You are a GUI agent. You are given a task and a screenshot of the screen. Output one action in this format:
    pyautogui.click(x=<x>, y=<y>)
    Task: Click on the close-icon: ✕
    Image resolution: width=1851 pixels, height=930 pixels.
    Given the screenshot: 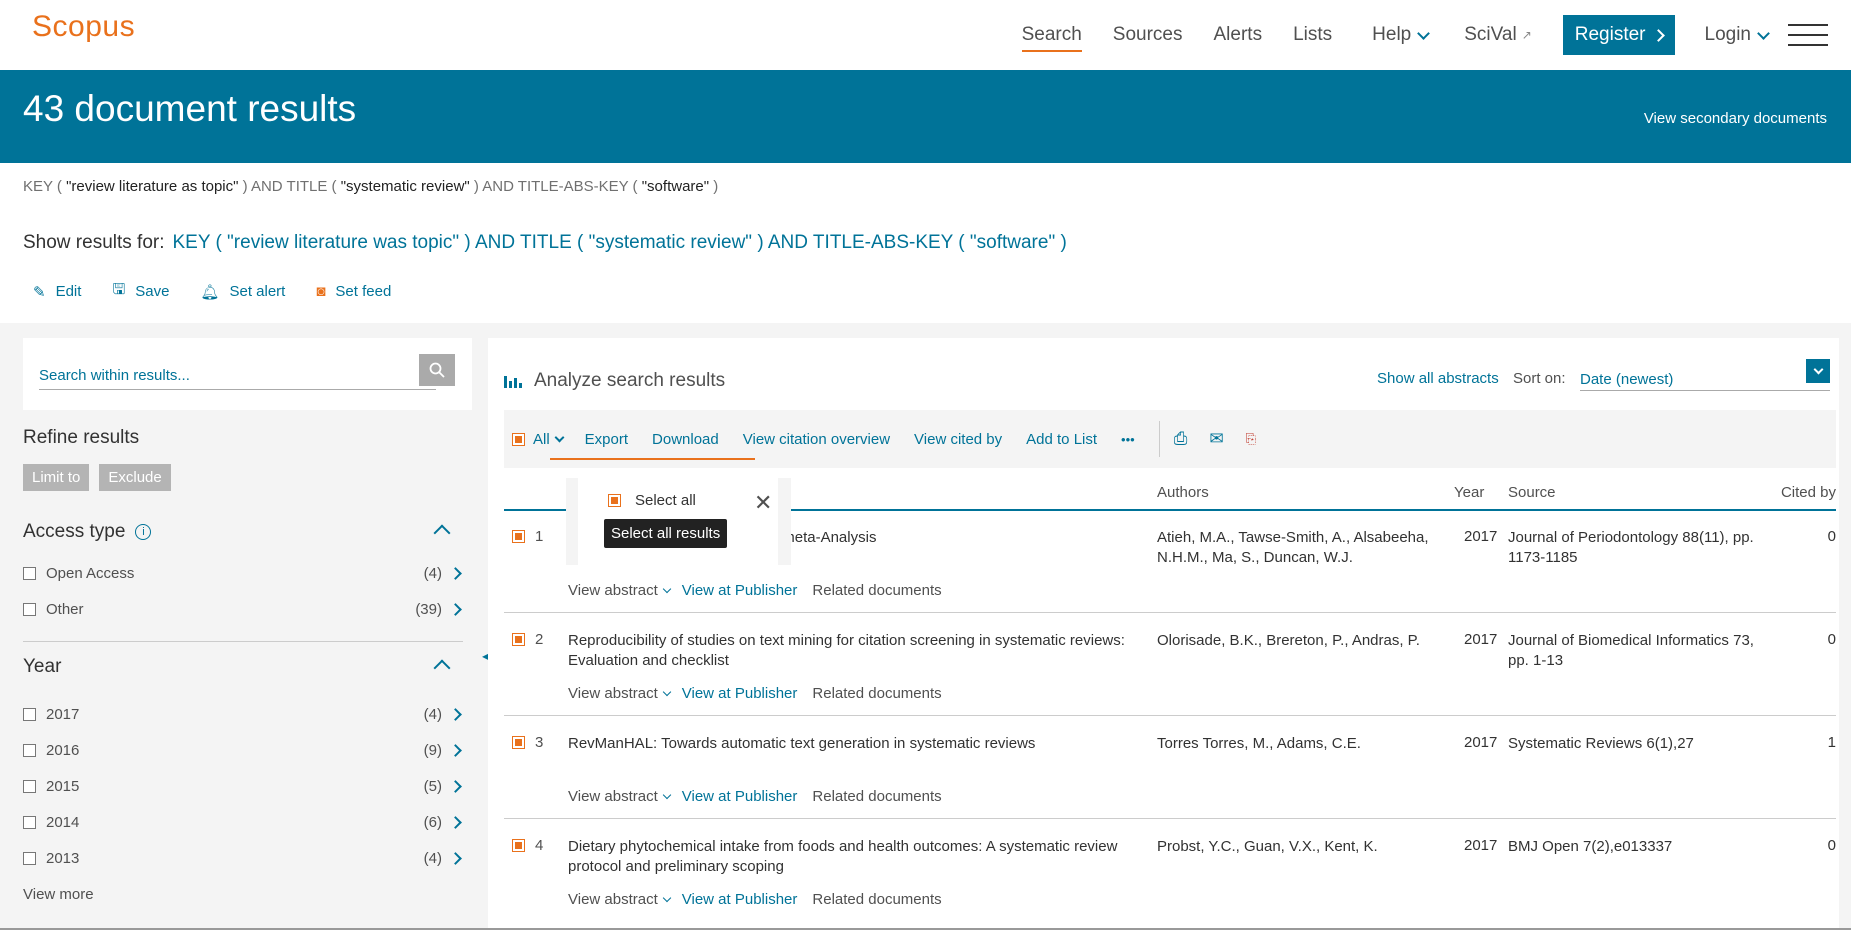 What is the action you would take?
    pyautogui.click(x=763, y=503)
    